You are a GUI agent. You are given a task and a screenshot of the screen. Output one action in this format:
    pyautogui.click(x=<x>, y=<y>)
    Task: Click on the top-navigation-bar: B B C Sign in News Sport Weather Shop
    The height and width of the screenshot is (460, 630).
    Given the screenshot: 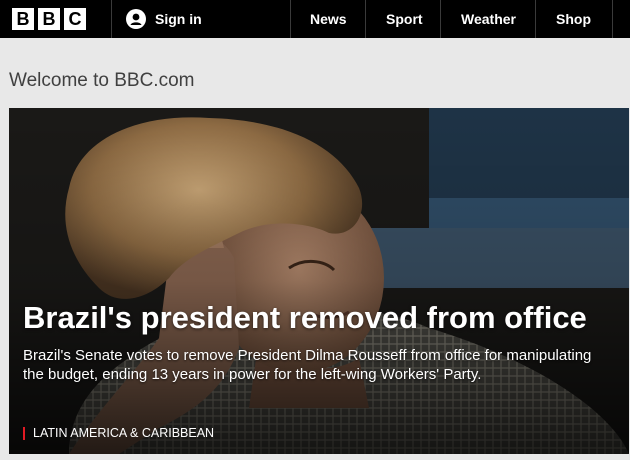 What is the action you would take?
    pyautogui.click(x=315, y=19)
    